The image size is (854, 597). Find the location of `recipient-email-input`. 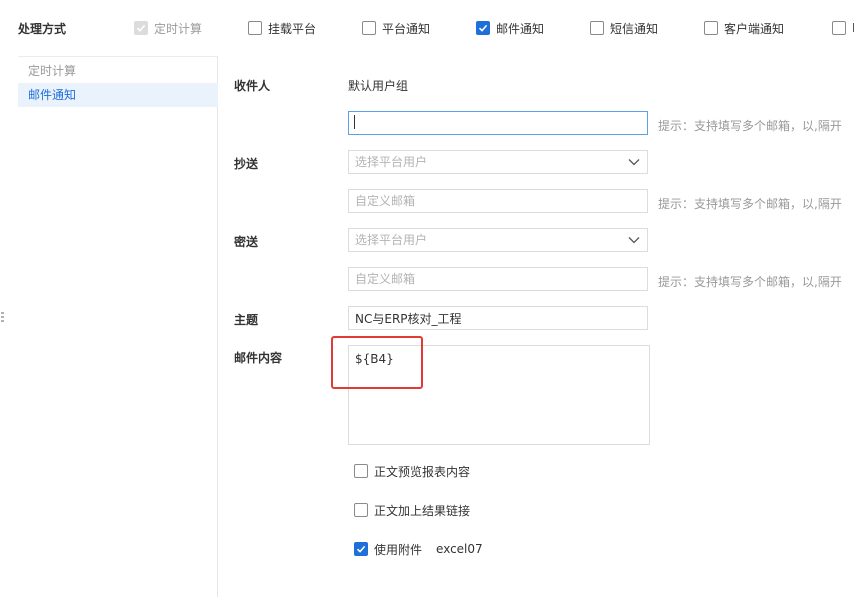

recipient-email-input is located at coordinates (498, 123).